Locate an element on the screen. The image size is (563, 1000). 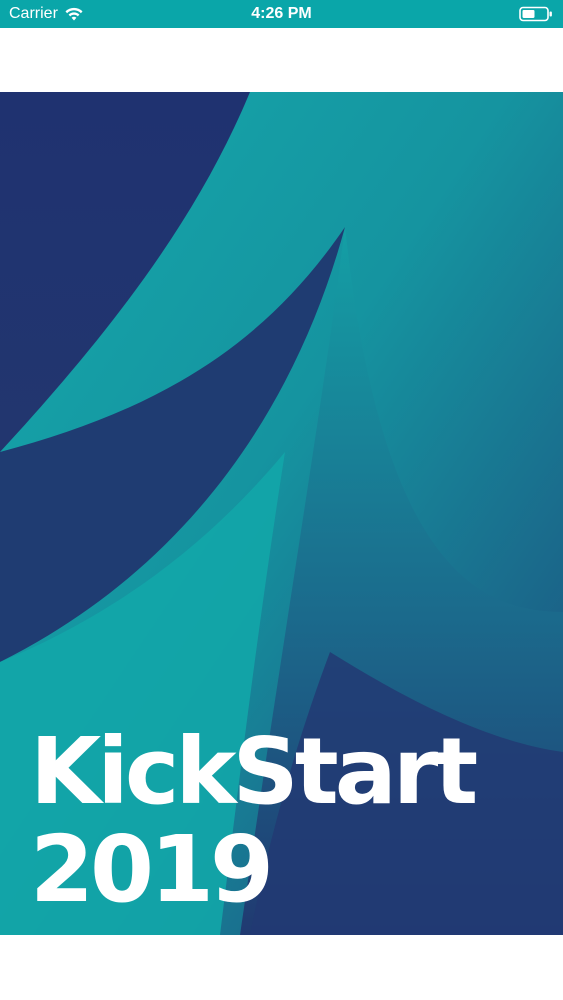
bottom-spacer is located at coordinates (281, 967).